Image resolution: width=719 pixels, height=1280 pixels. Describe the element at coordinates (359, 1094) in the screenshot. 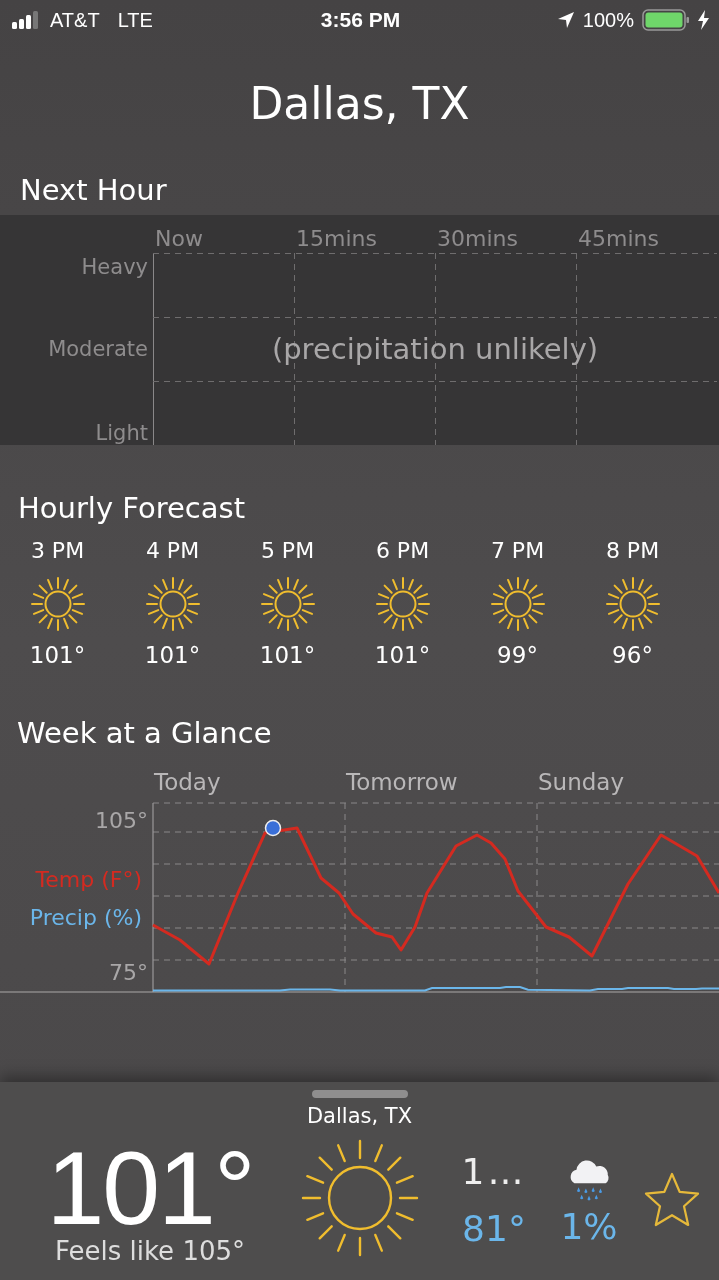

I see `drag-handle` at that location.